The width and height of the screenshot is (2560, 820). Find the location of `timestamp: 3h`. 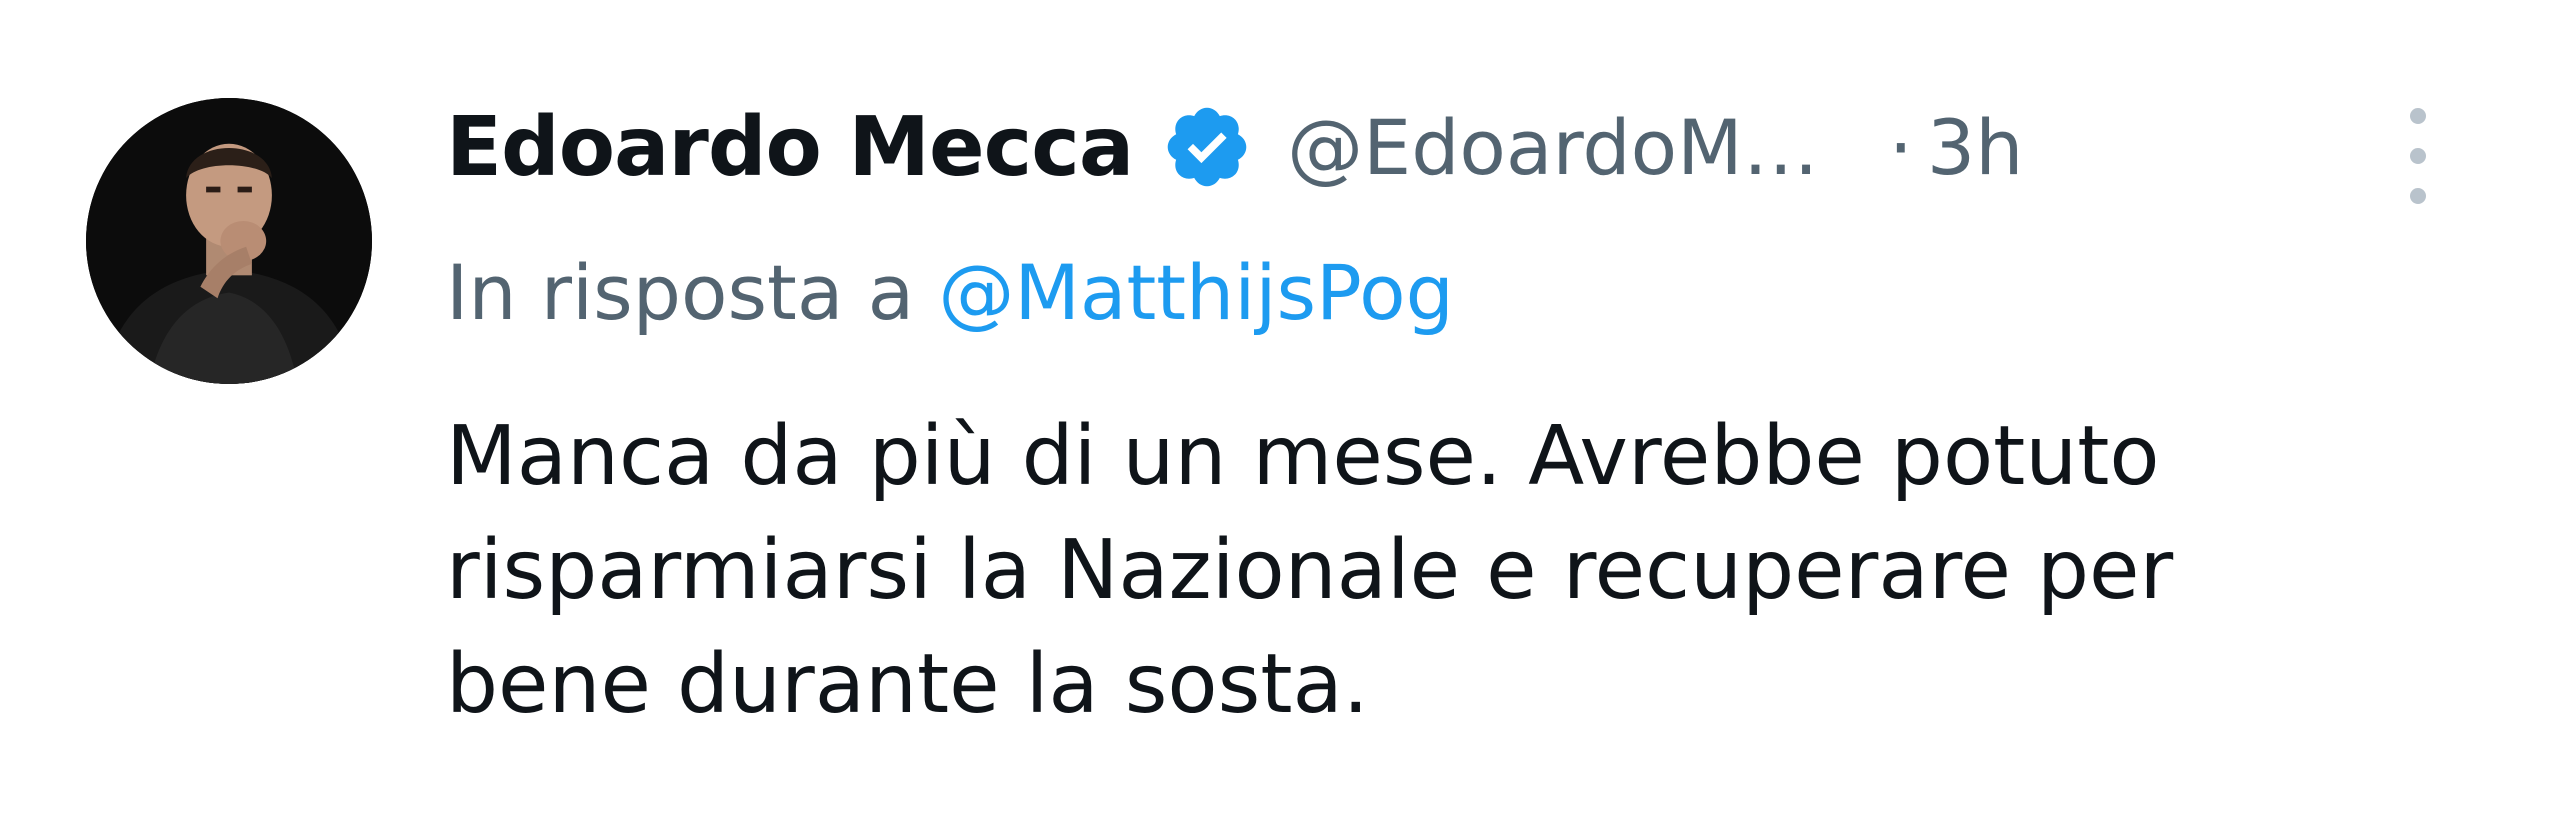

timestamp: 3h is located at coordinates (1975, 147).